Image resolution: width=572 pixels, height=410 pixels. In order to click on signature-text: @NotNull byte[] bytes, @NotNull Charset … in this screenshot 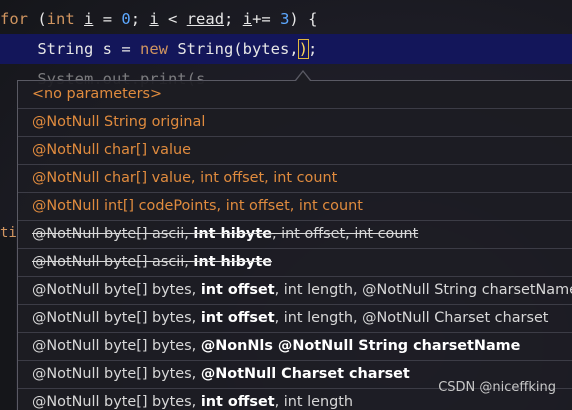, I will do `click(221, 374)`.